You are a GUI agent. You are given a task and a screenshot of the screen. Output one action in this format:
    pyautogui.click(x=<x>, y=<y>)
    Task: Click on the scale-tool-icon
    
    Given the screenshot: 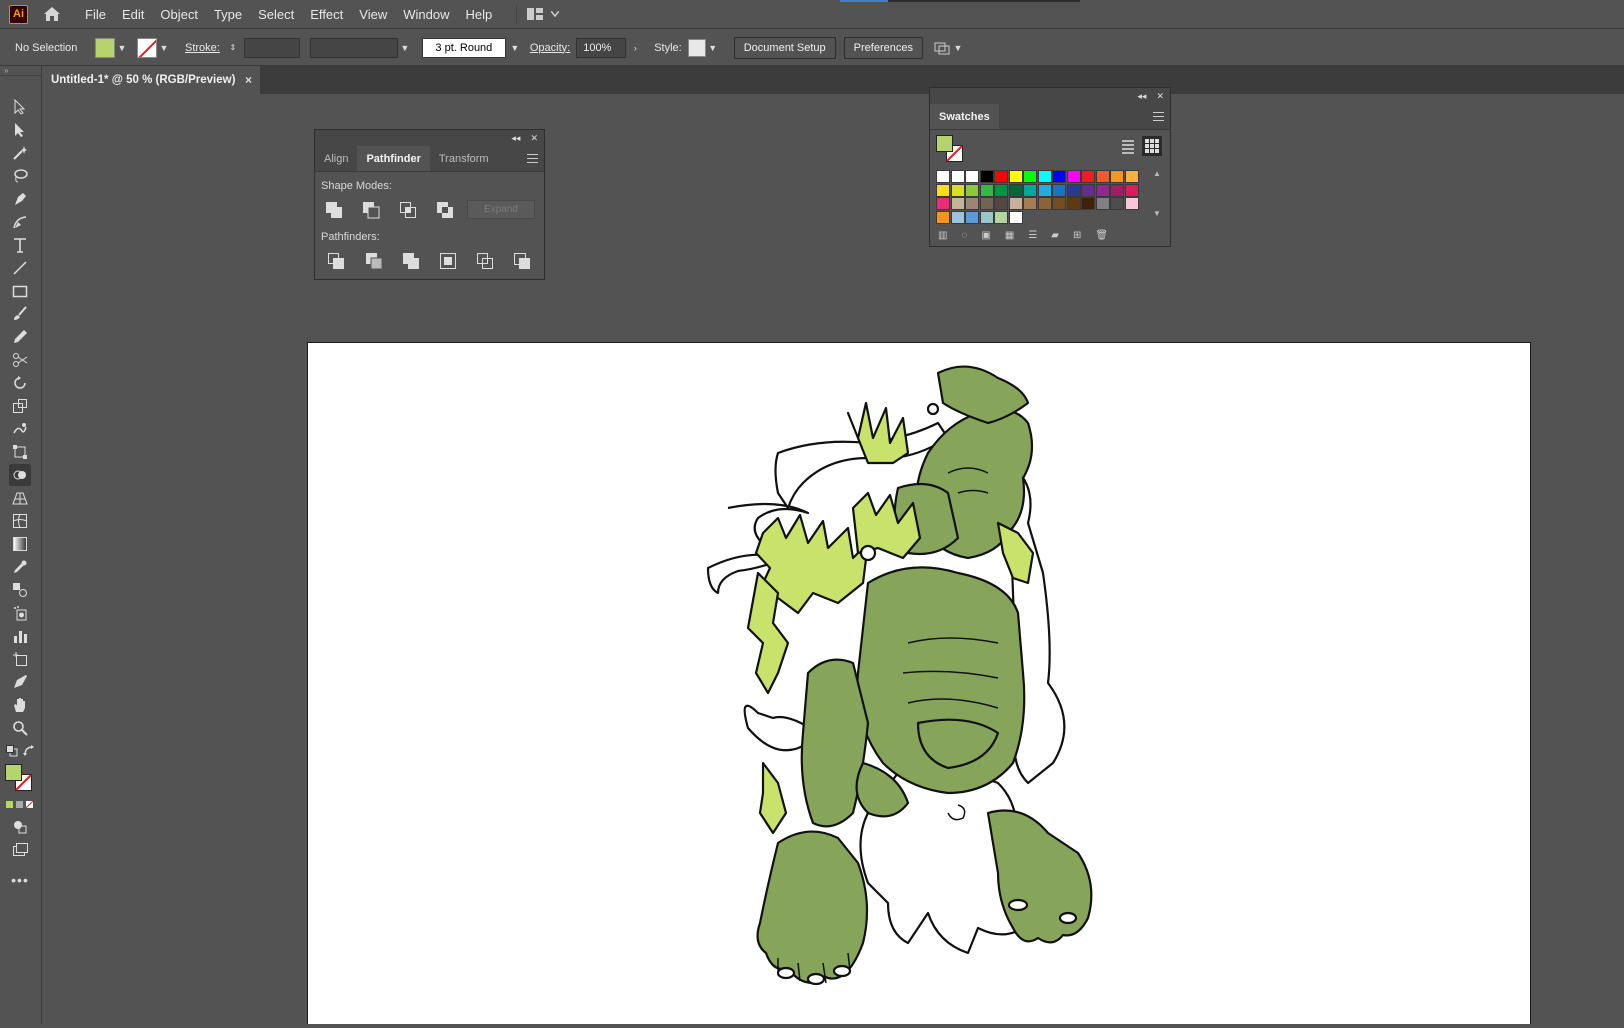 What is the action you would take?
    pyautogui.click(x=20, y=406)
    